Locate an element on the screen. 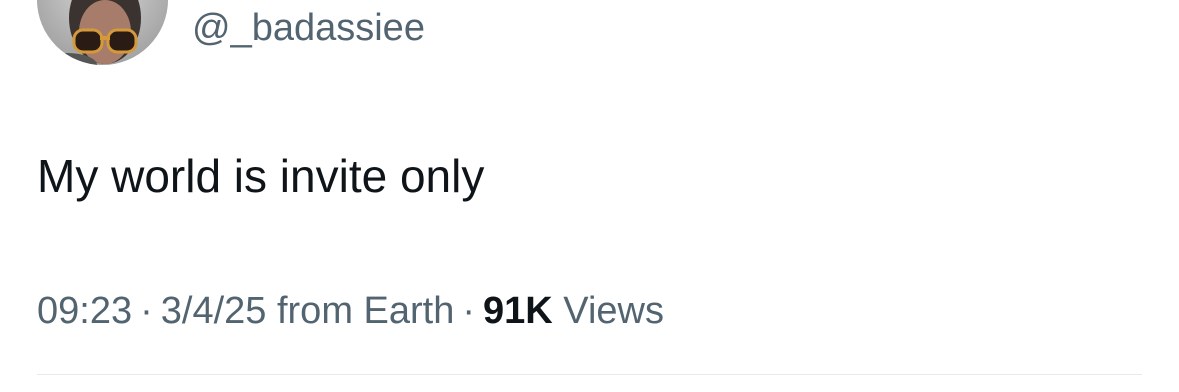 This screenshot has width=1179, height=392. tweet-text: My world is invite only is located at coordinates (261, 176).